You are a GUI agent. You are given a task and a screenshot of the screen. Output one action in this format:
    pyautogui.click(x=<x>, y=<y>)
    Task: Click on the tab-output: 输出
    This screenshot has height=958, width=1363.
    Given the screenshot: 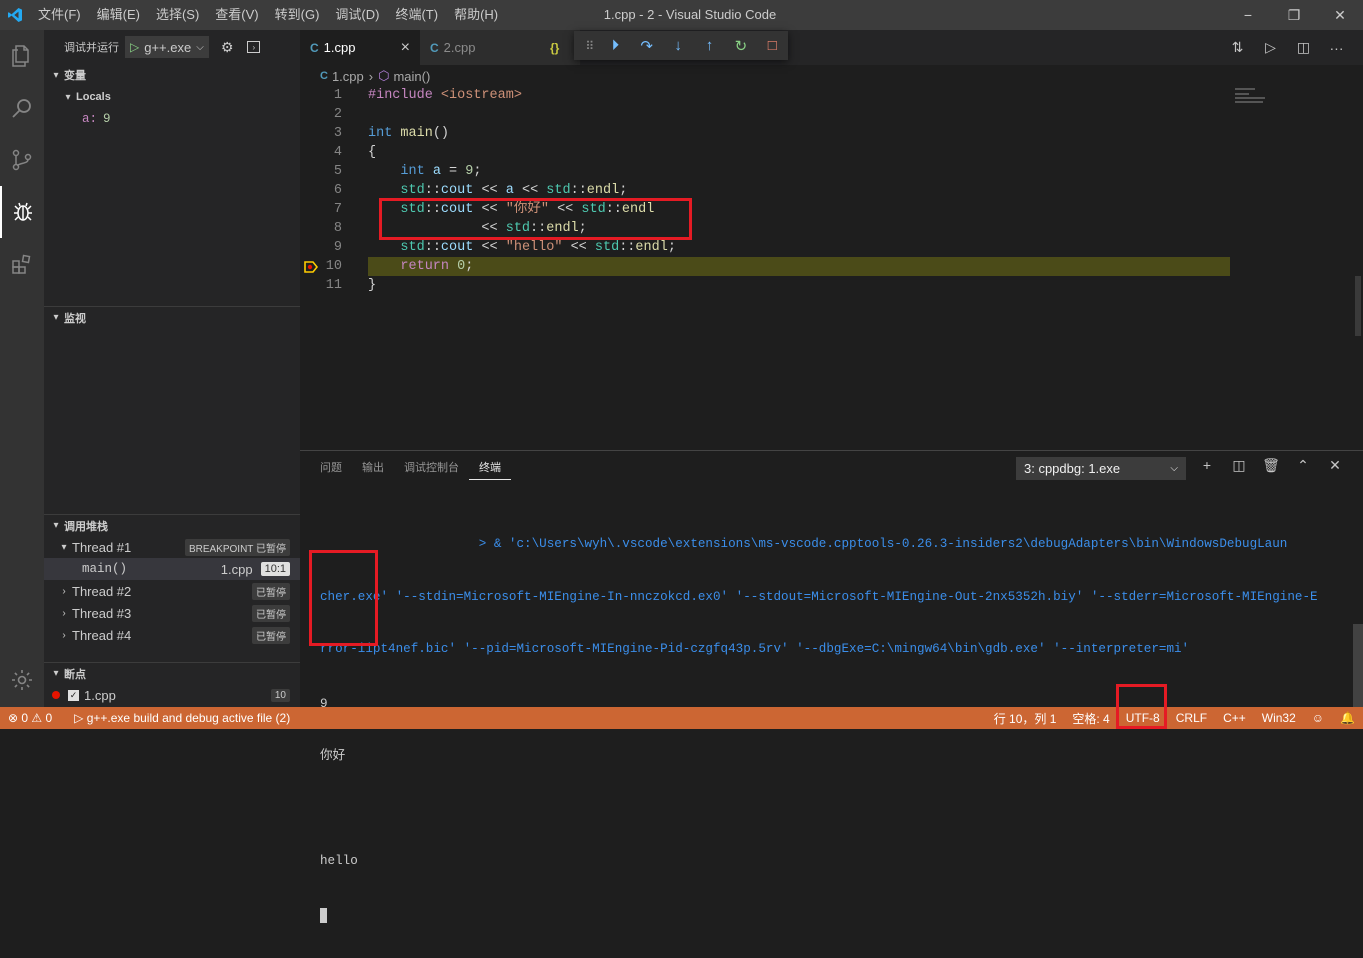 What is the action you would take?
    pyautogui.click(x=373, y=468)
    